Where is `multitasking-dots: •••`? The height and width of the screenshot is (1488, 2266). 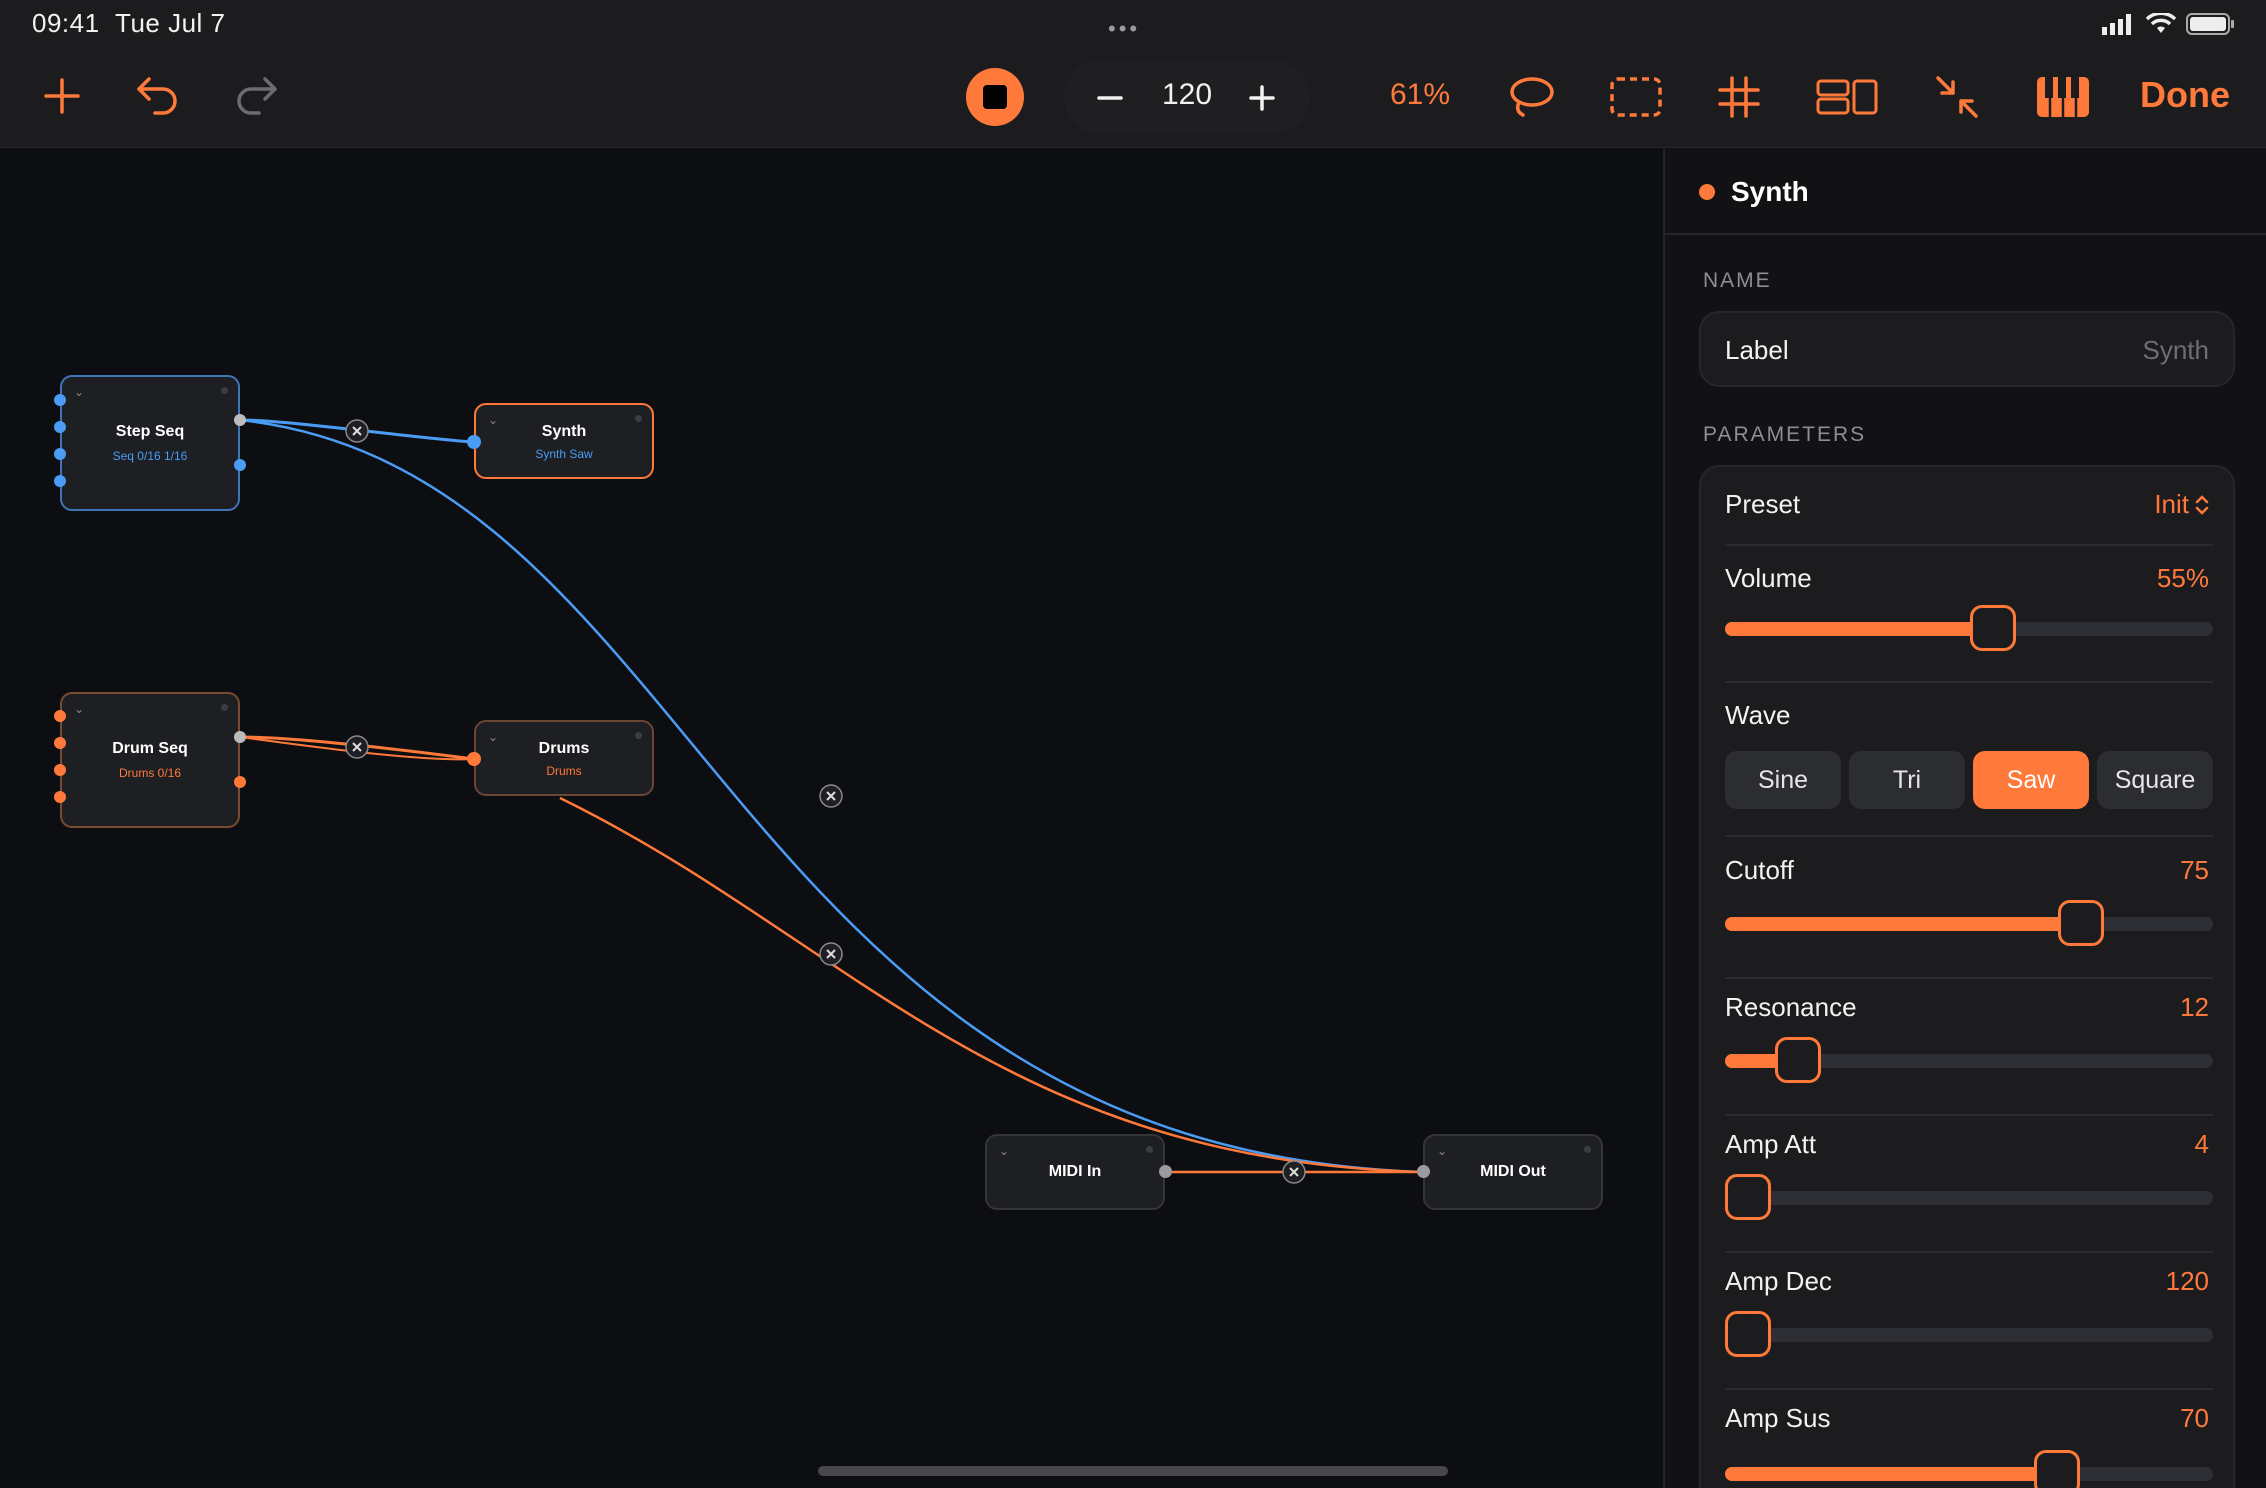
multitasking-dots: ••• is located at coordinates (1124, 29).